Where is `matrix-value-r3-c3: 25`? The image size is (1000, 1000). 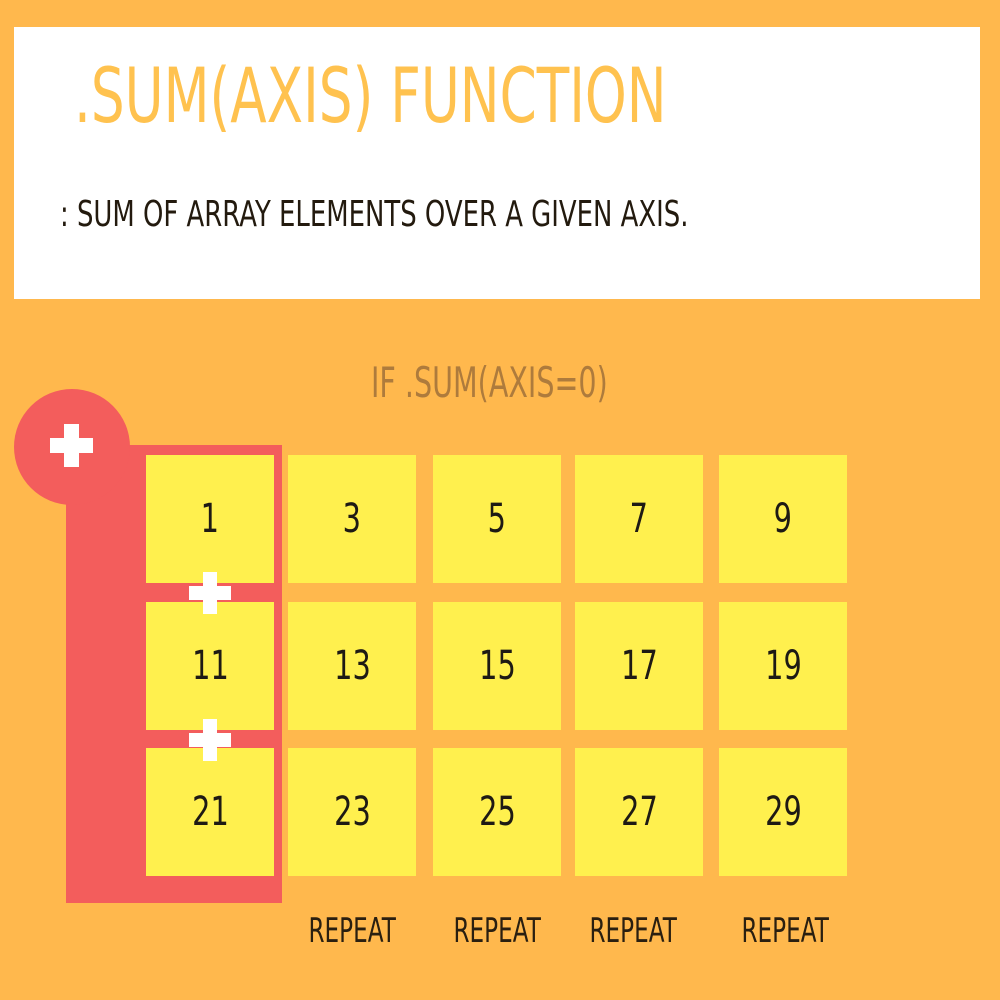 matrix-value-r3-c3: 25 is located at coordinates (497, 812).